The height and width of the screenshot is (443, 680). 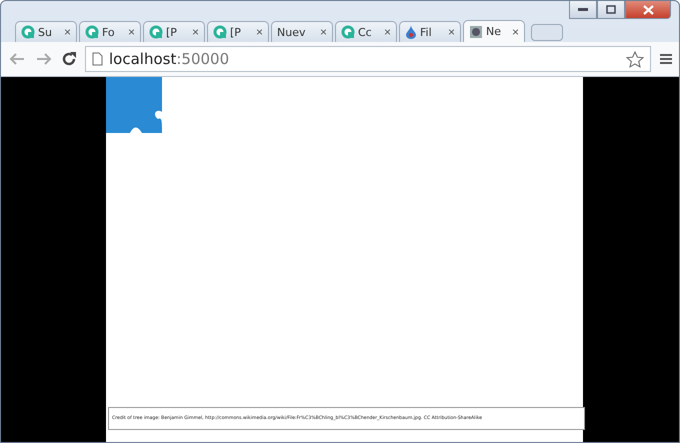 I want to click on close-button, so click(x=648, y=10).